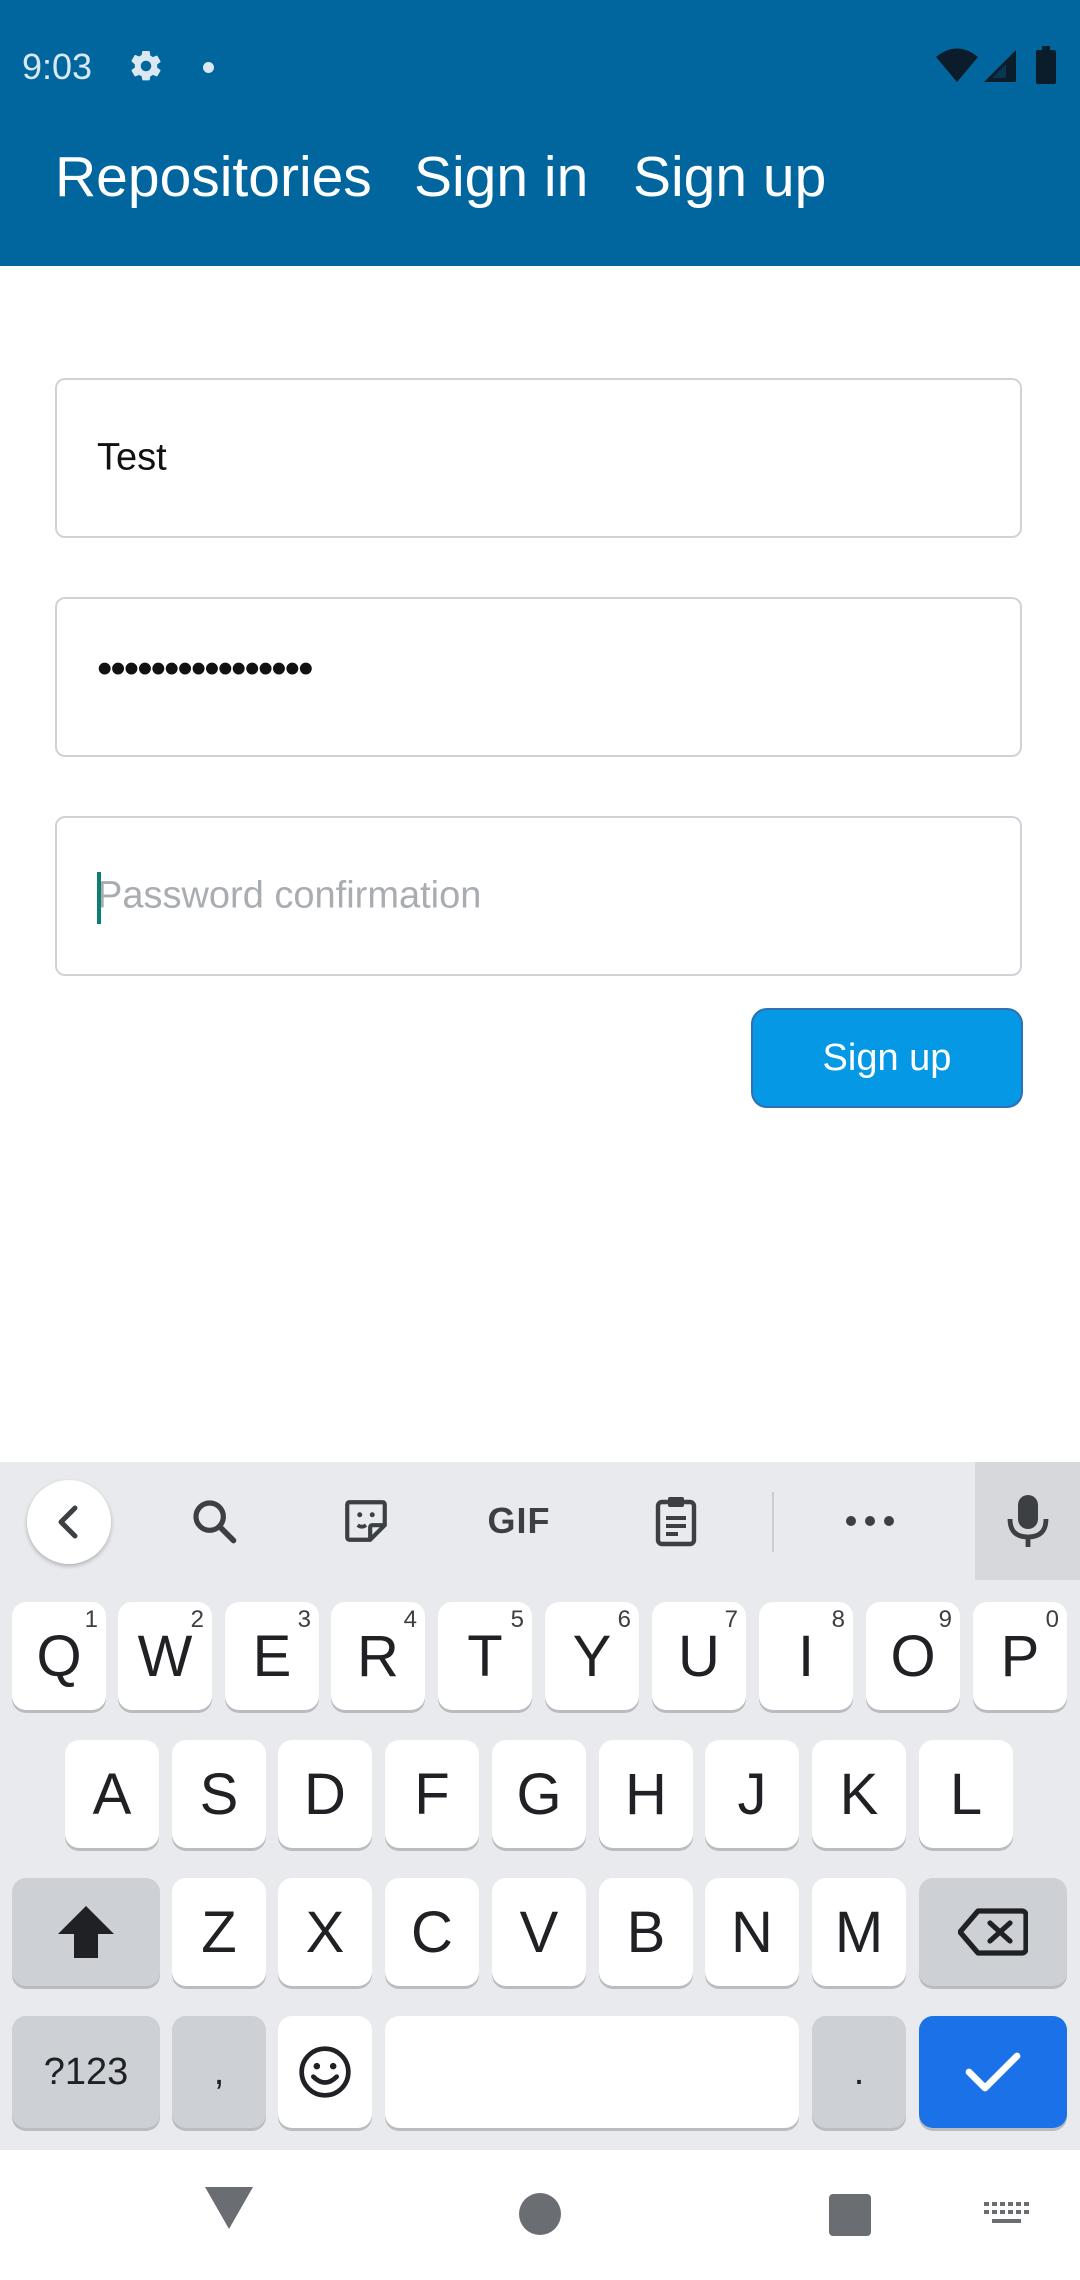 The image size is (1080, 2280). Describe the element at coordinates (538, 677) in the screenshot. I see `password-field: ••••••••••••••••` at that location.